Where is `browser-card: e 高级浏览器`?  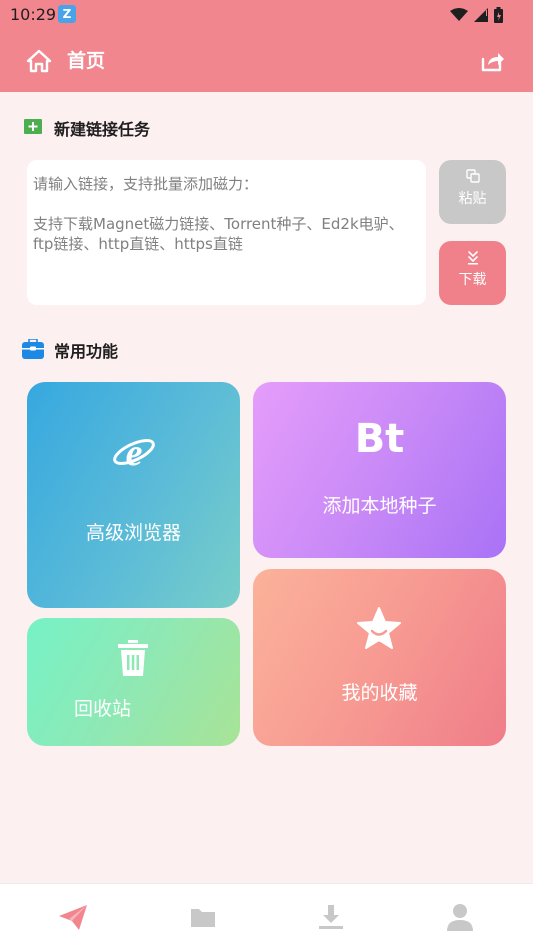
browser-card: e 高级浏览器 is located at coordinates (133, 495).